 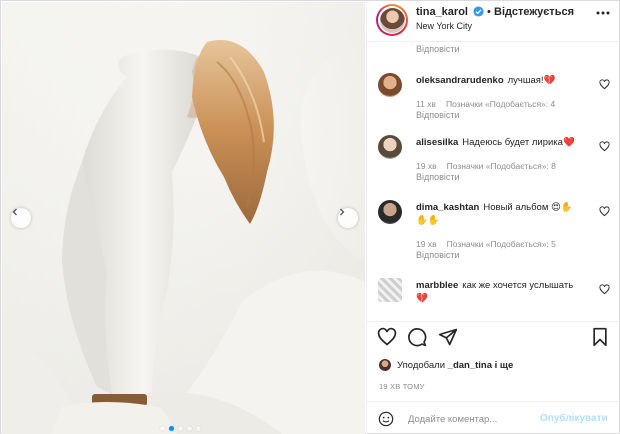 I want to click on liked-by-row: Уподобали _dan_tina і ще, so click(x=446, y=365).